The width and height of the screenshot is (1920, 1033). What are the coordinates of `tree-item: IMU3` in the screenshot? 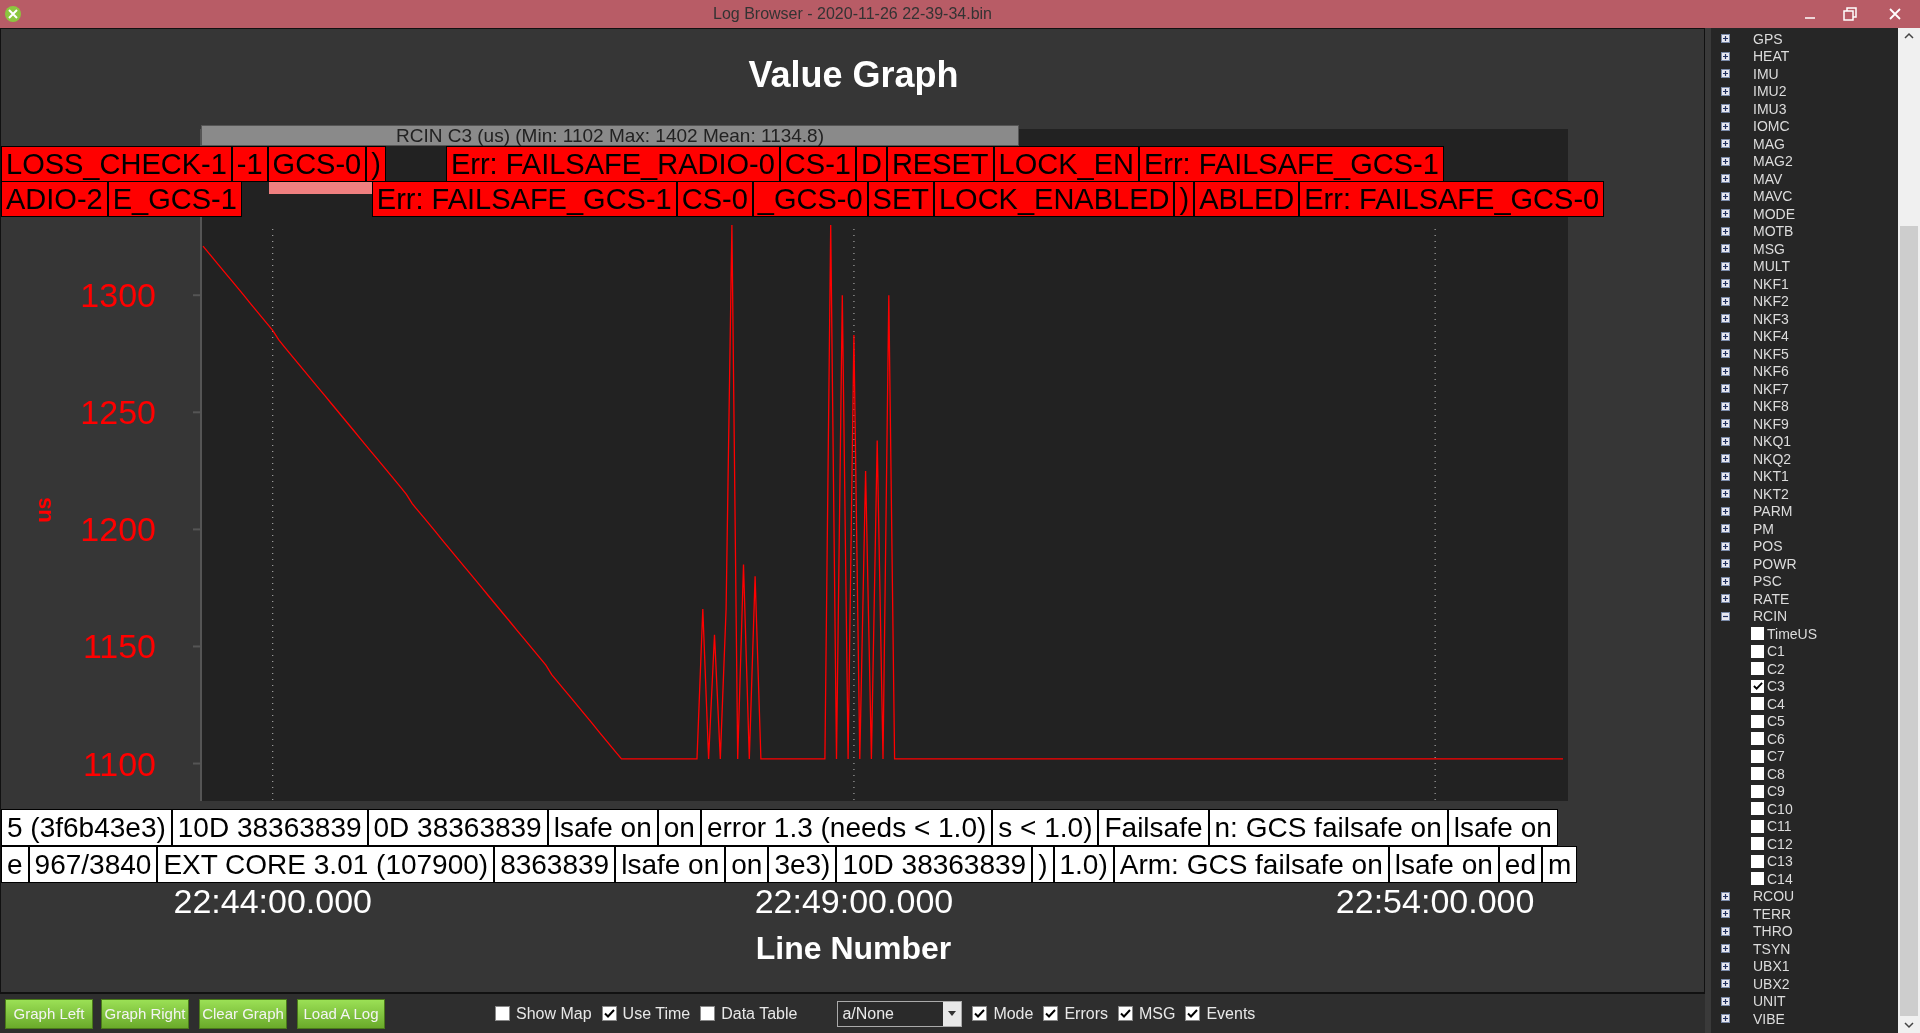 It's located at (1770, 108).